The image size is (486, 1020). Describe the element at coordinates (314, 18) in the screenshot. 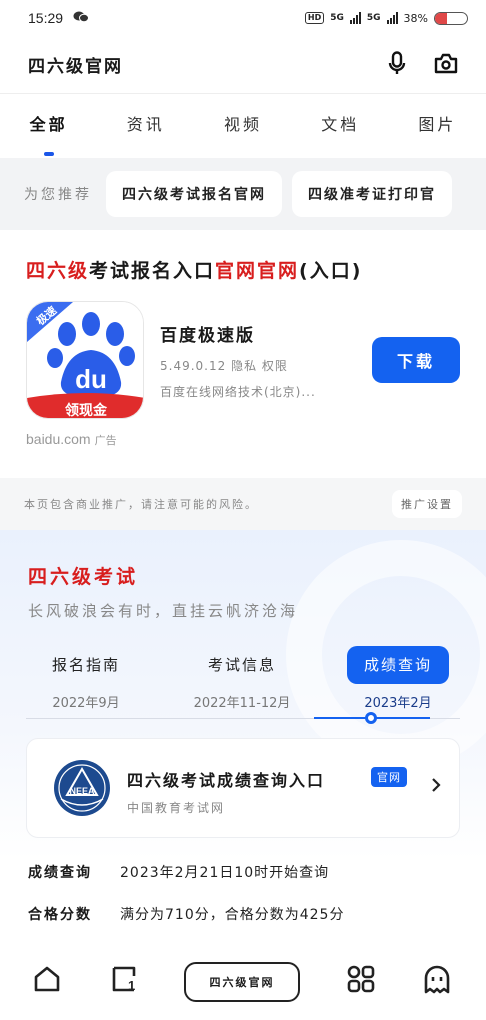

I see `hd-badge: HD` at that location.